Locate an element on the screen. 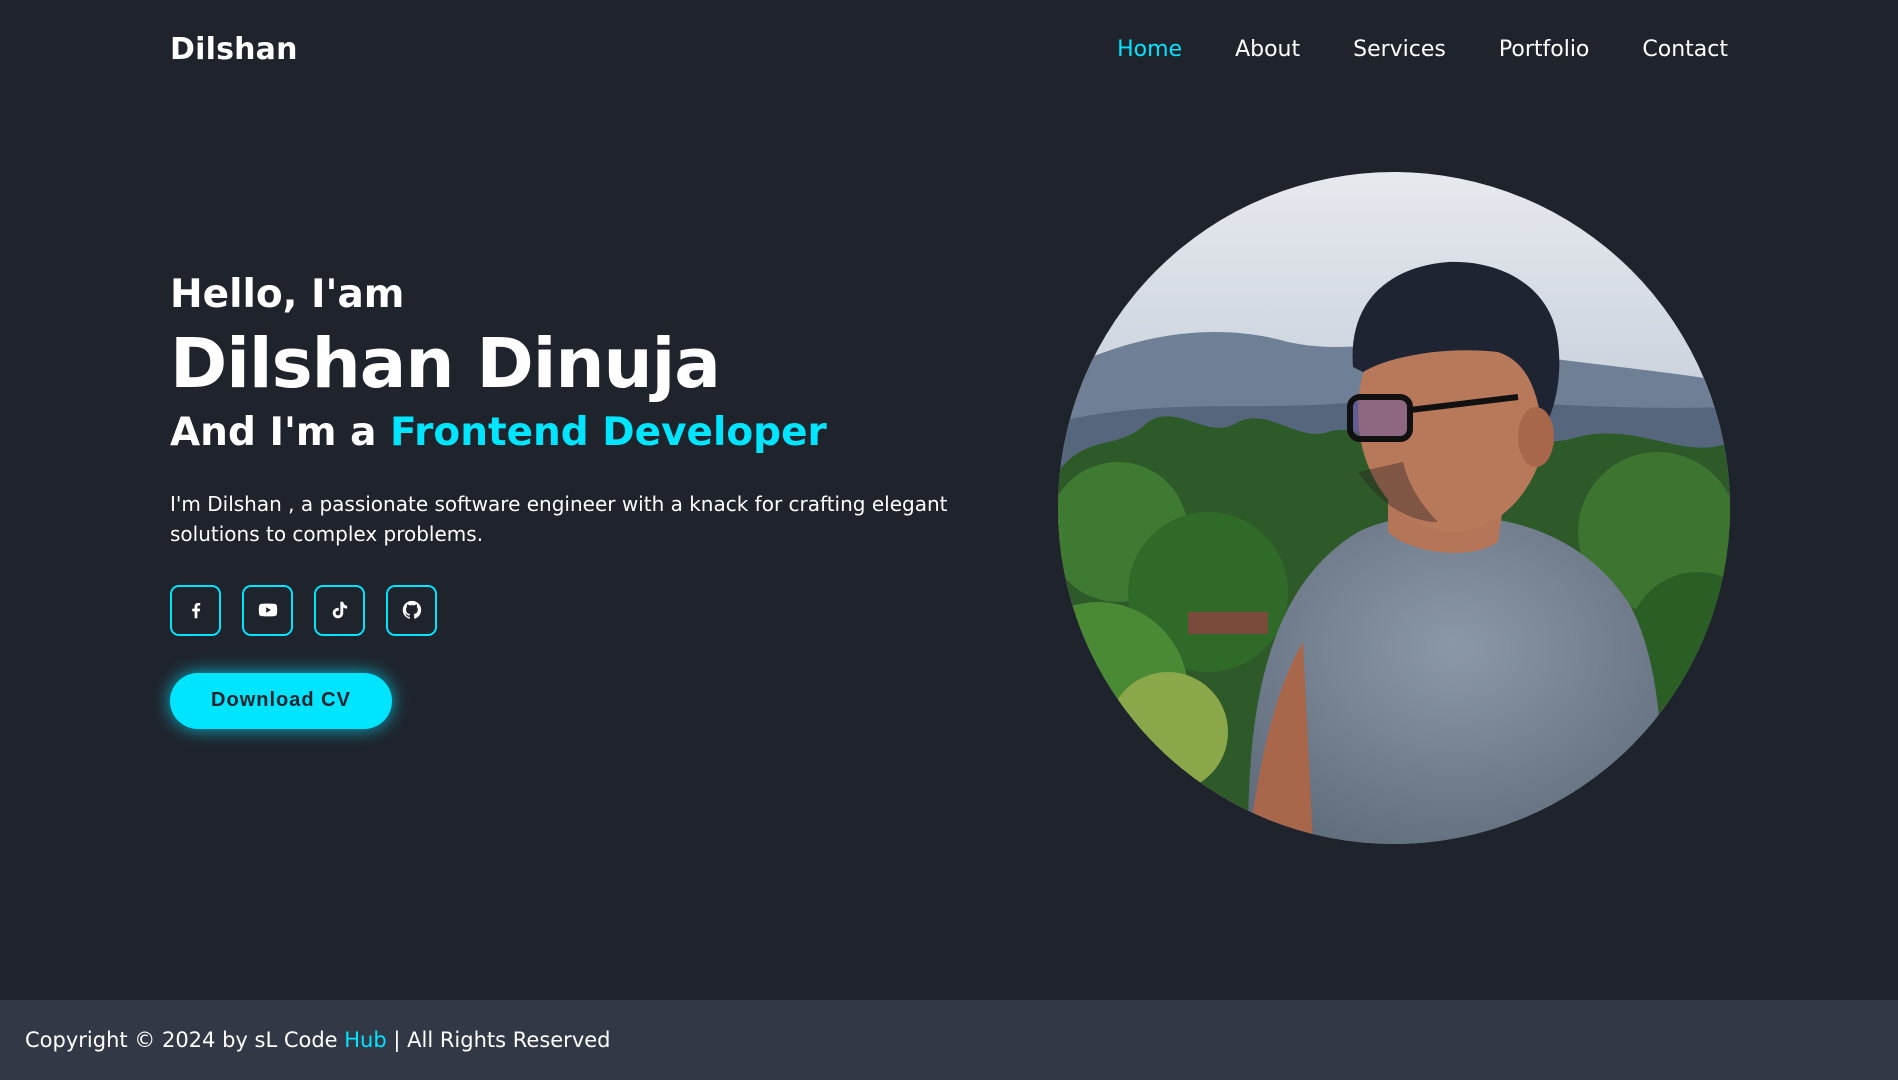 The width and height of the screenshot is (1898, 1080). copyright-prefix: Copyright © 2024 by sL Code is located at coordinates (185, 1040).